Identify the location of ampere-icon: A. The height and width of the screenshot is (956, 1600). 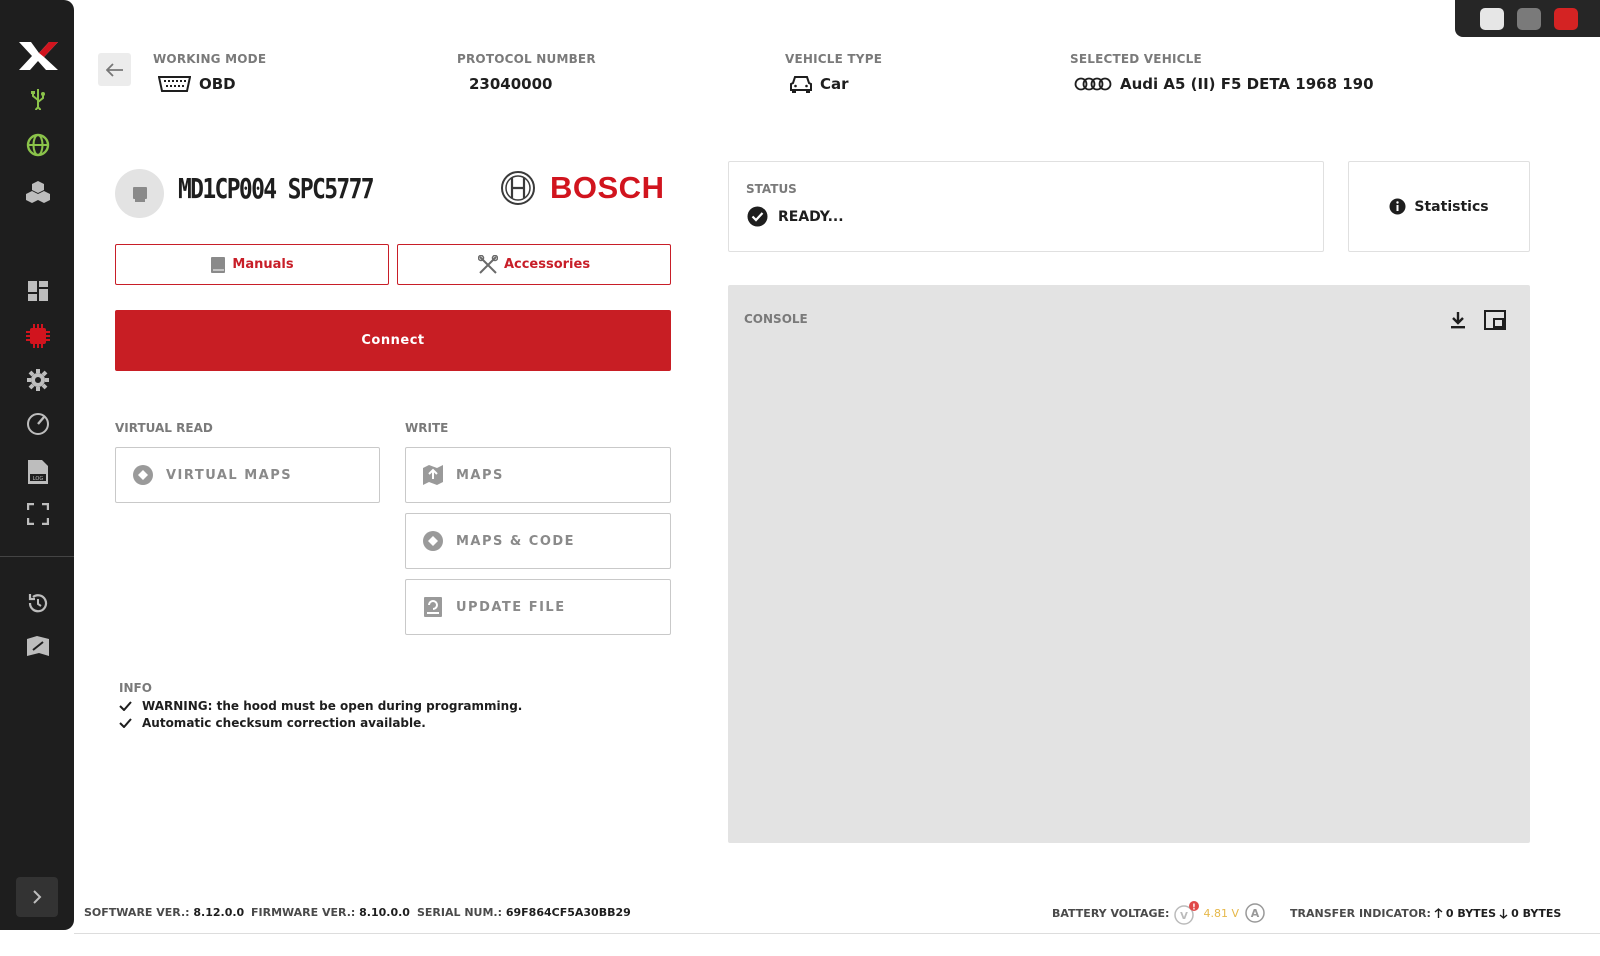
(1255, 913).